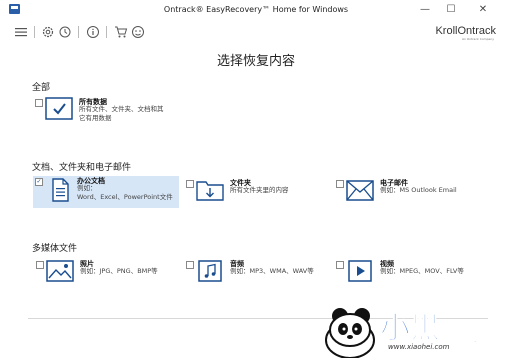 The width and height of the screenshot is (512, 358). I want to click on folder-icon, so click(210, 191).